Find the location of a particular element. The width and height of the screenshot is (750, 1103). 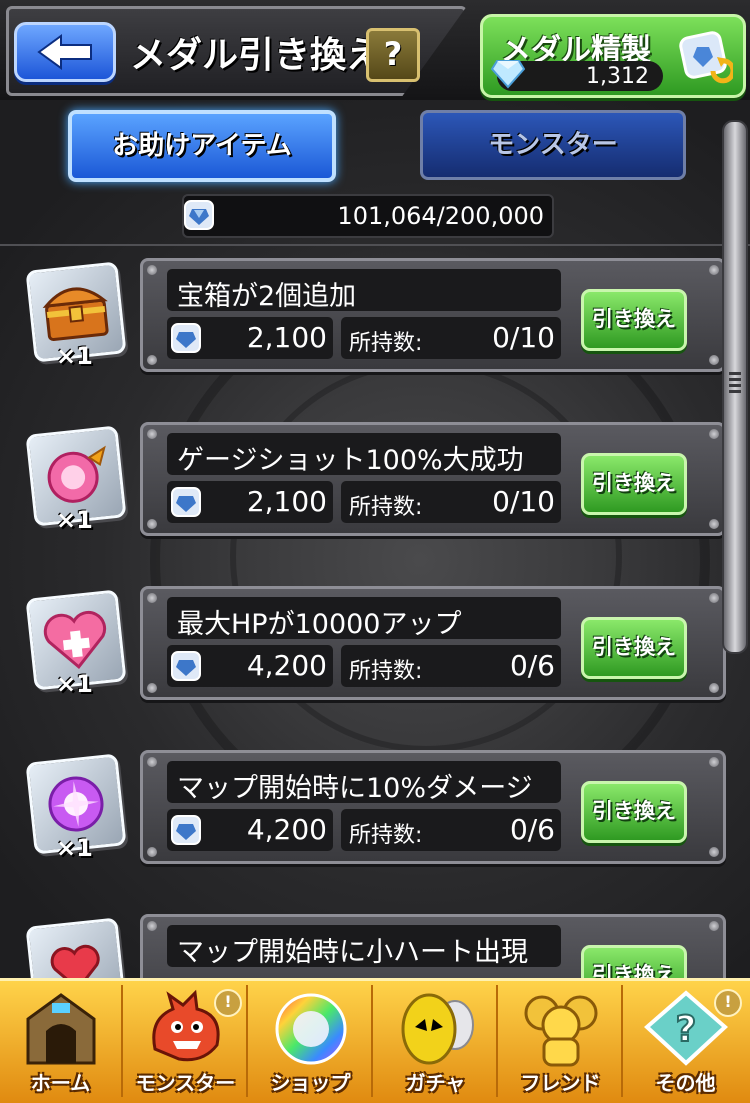

nav-shop-label: ショップ is located at coordinates (310, 1083).